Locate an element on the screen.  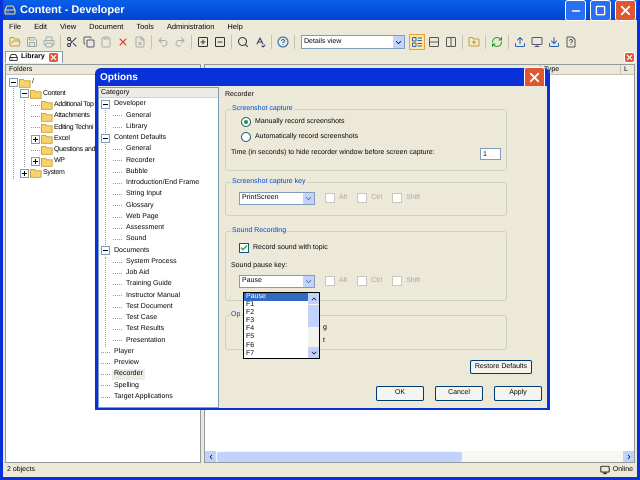
close-button is located at coordinates (625, 10).